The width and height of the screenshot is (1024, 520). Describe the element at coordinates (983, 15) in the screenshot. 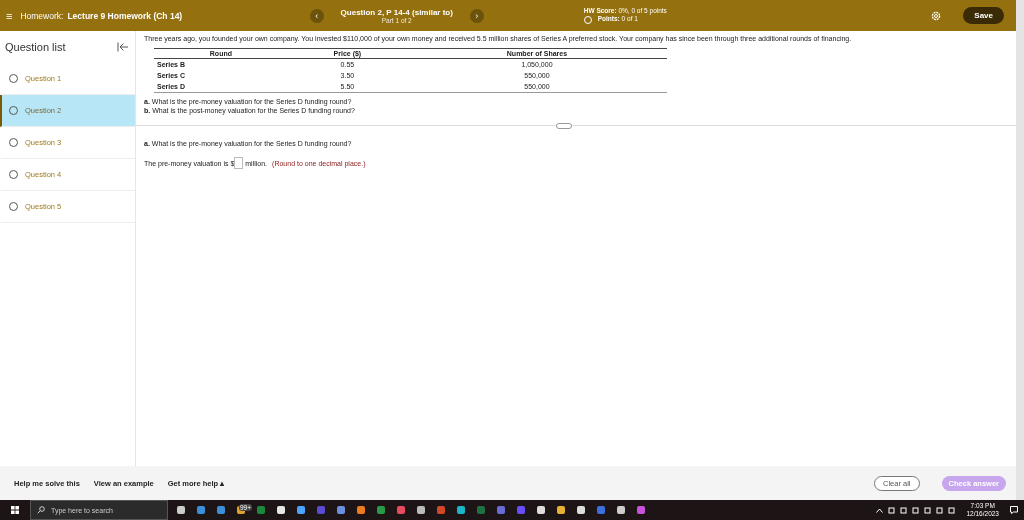

I see `save-button: Save` at that location.